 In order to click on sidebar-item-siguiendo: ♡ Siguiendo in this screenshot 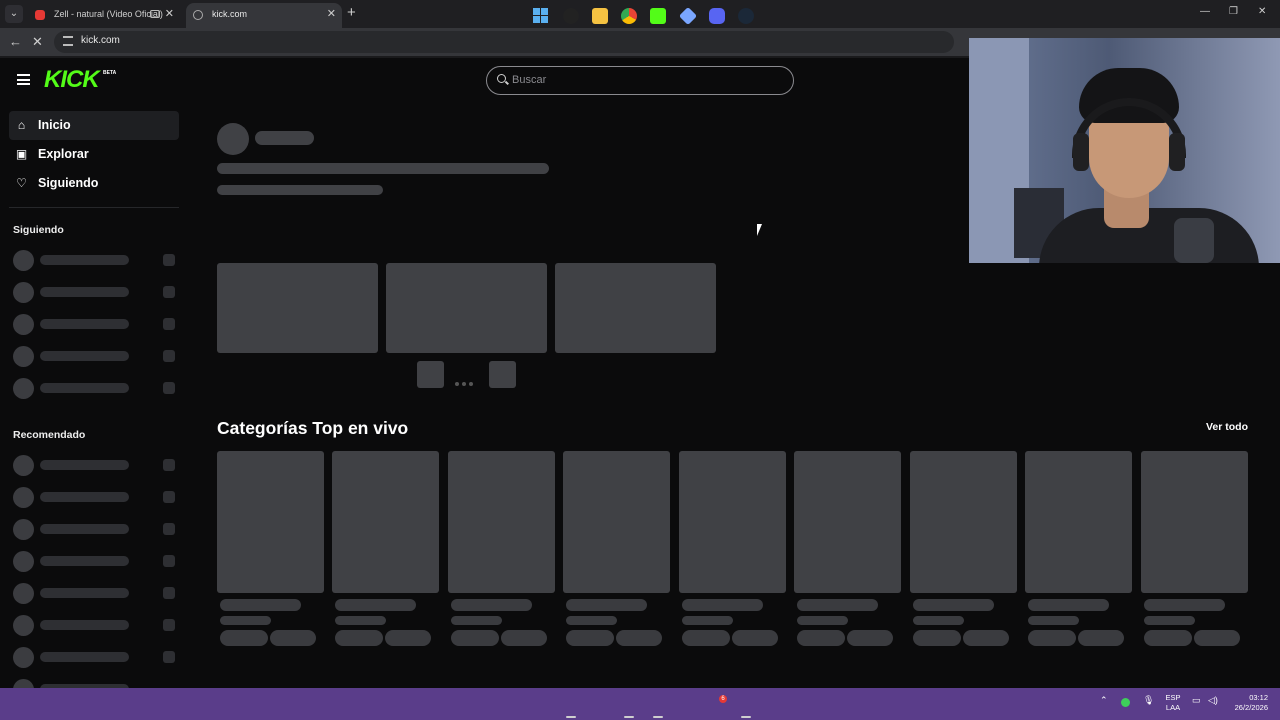, I will do `click(94, 183)`.